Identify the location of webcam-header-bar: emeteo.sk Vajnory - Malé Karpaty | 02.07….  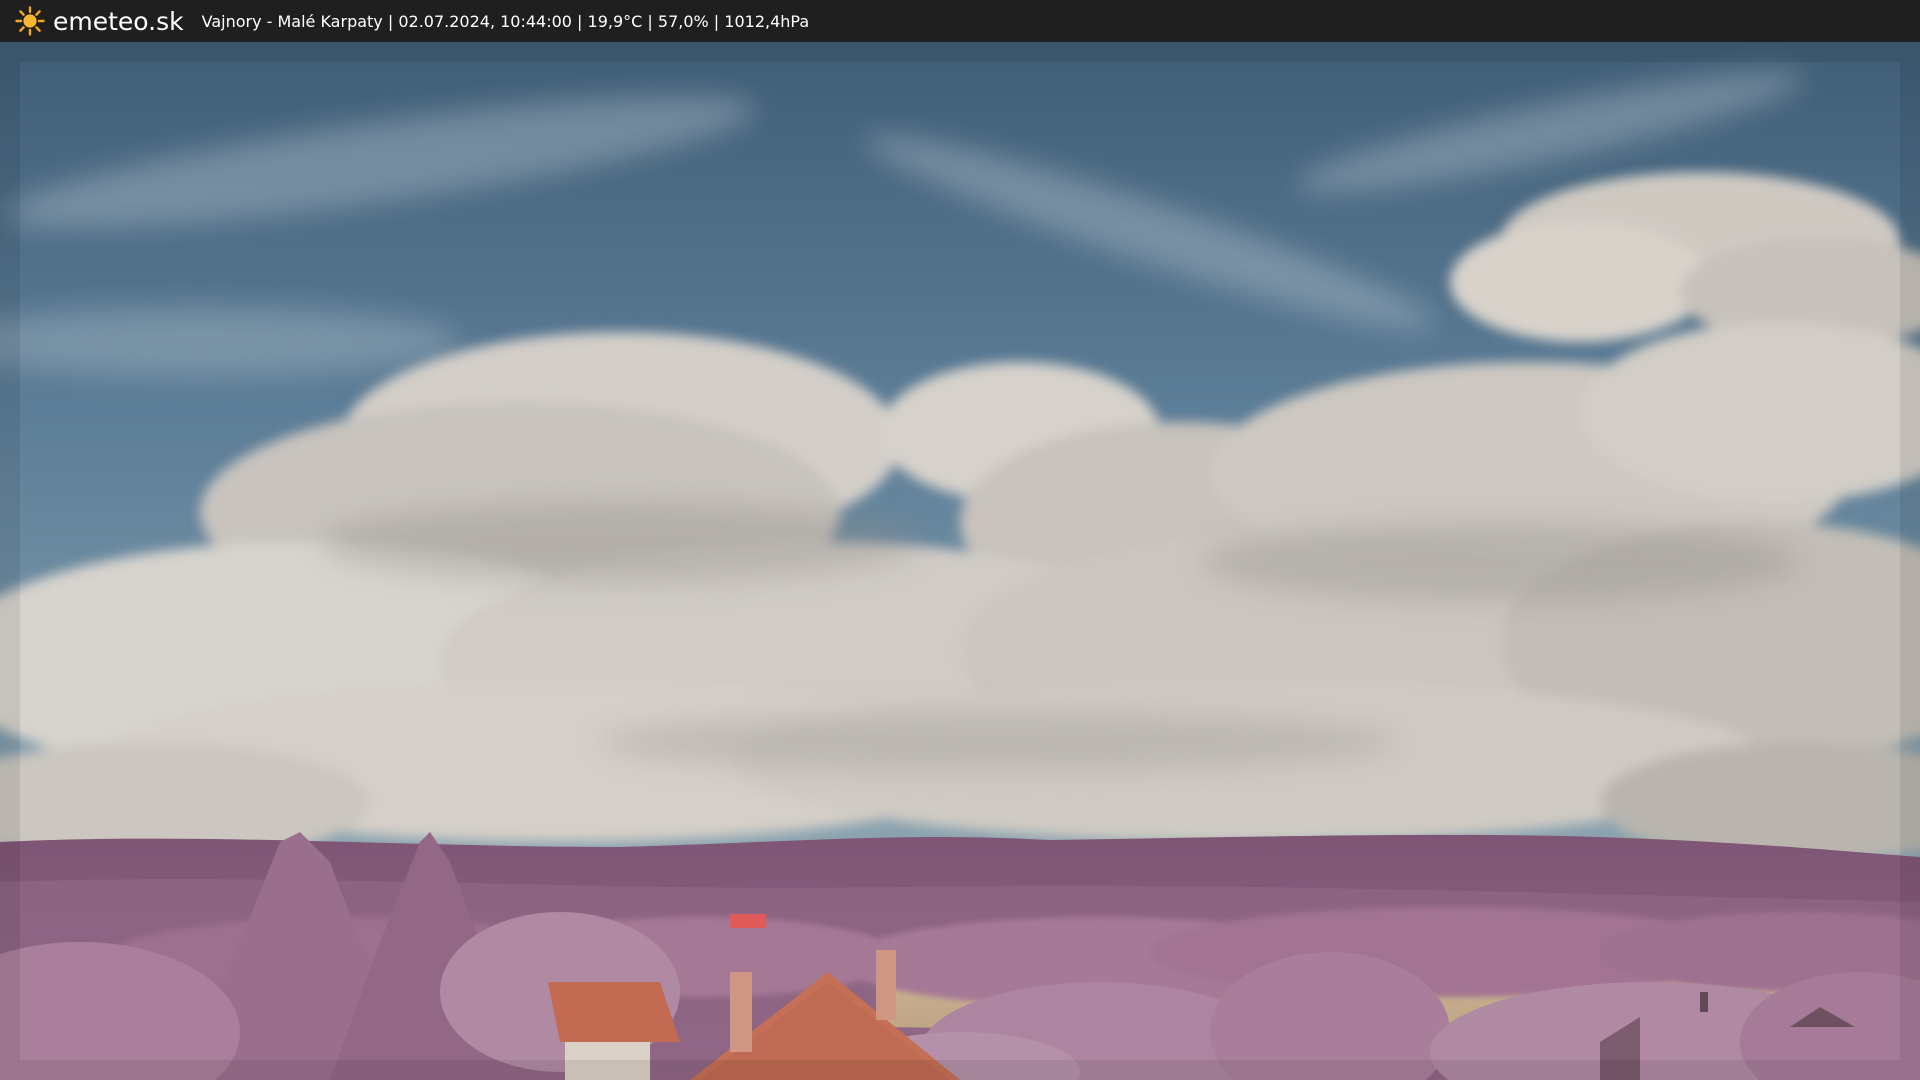
(960, 21).